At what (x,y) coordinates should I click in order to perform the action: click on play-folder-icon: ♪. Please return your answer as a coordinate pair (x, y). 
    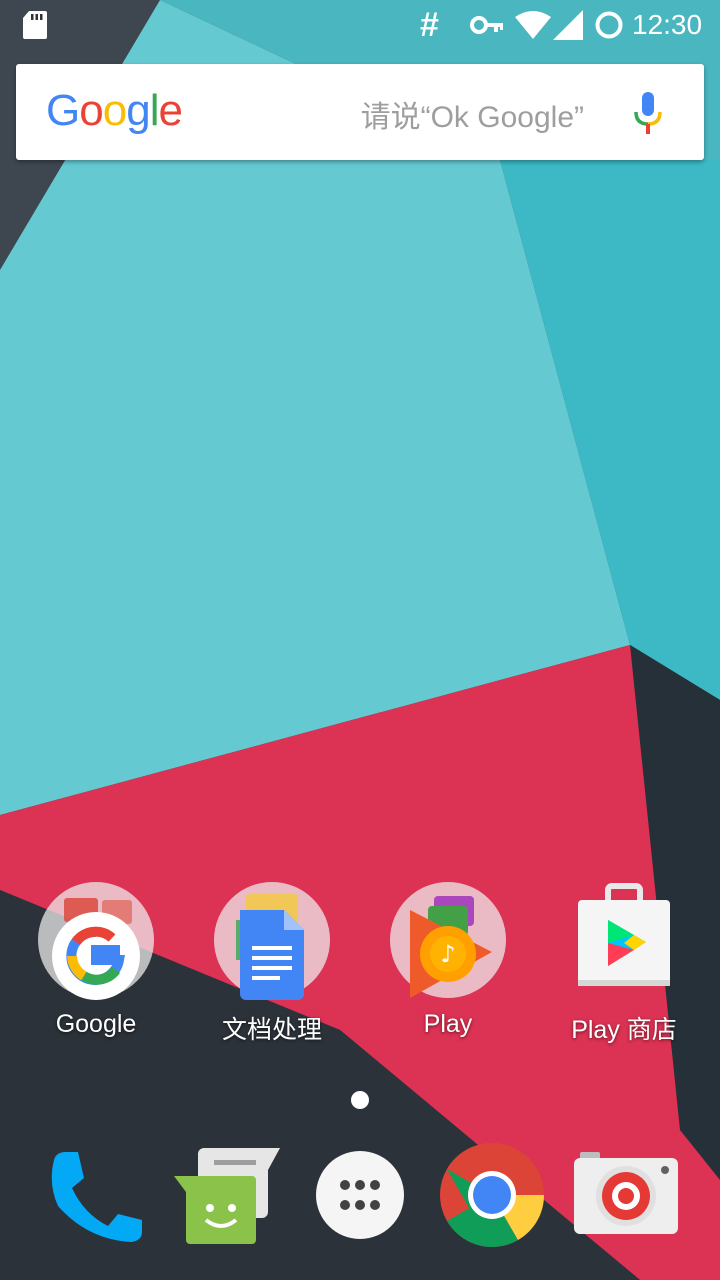
    Looking at the image, I should click on (448, 940).